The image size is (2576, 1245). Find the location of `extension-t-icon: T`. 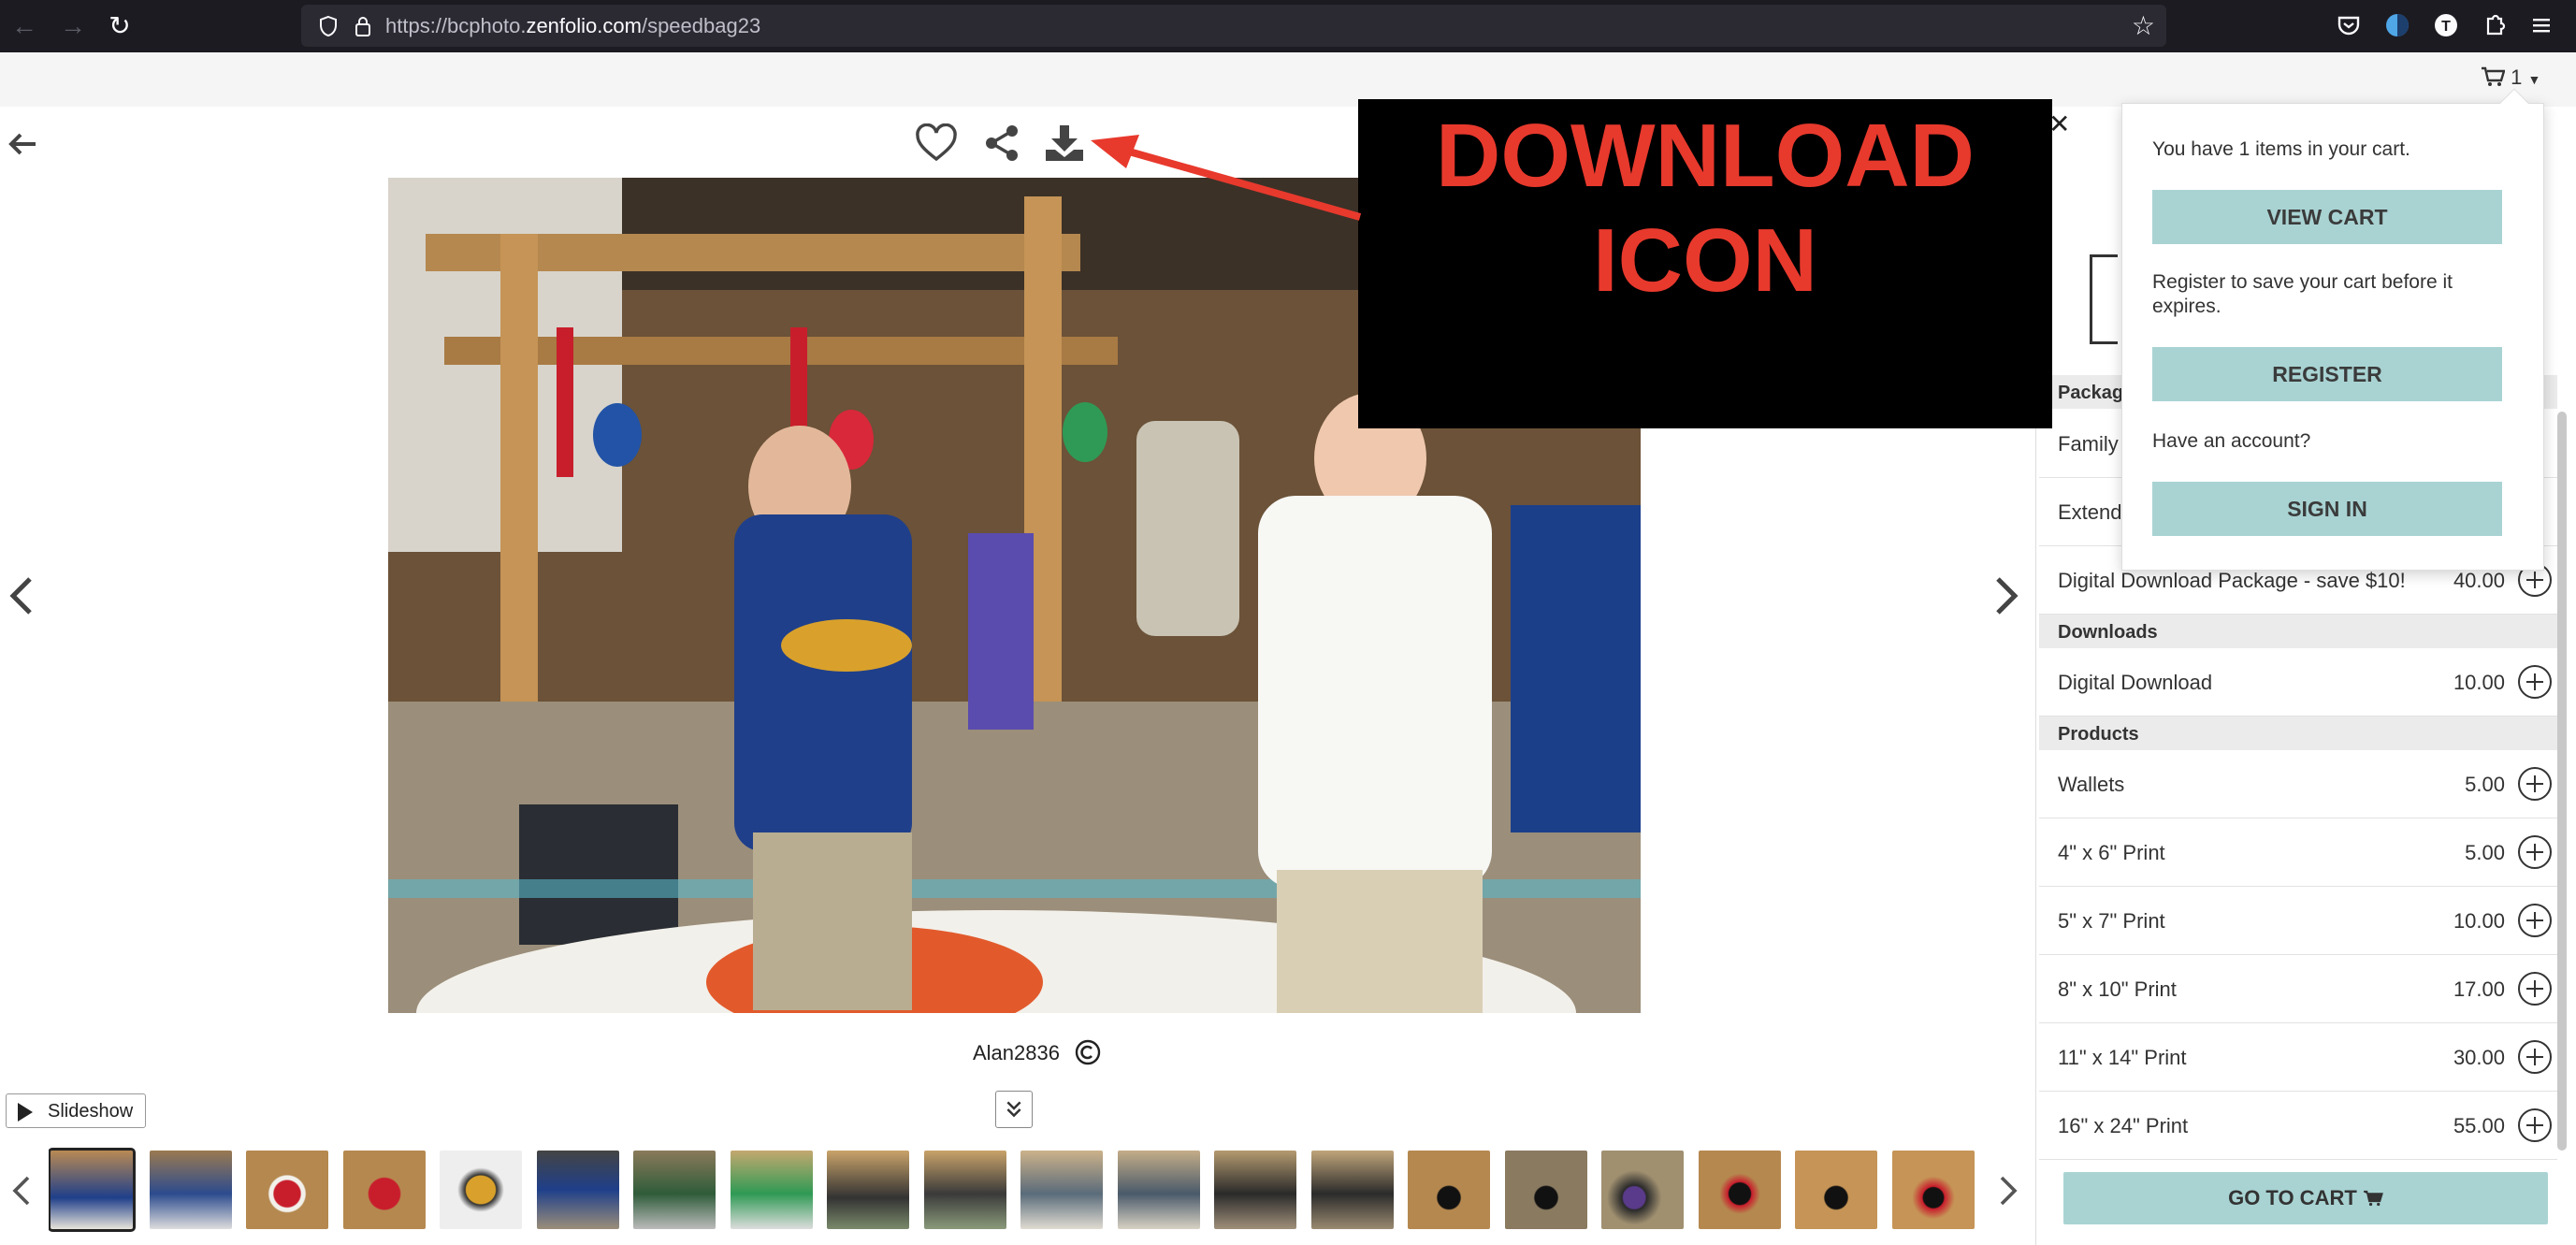

extension-t-icon: T is located at coordinates (2446, 25).